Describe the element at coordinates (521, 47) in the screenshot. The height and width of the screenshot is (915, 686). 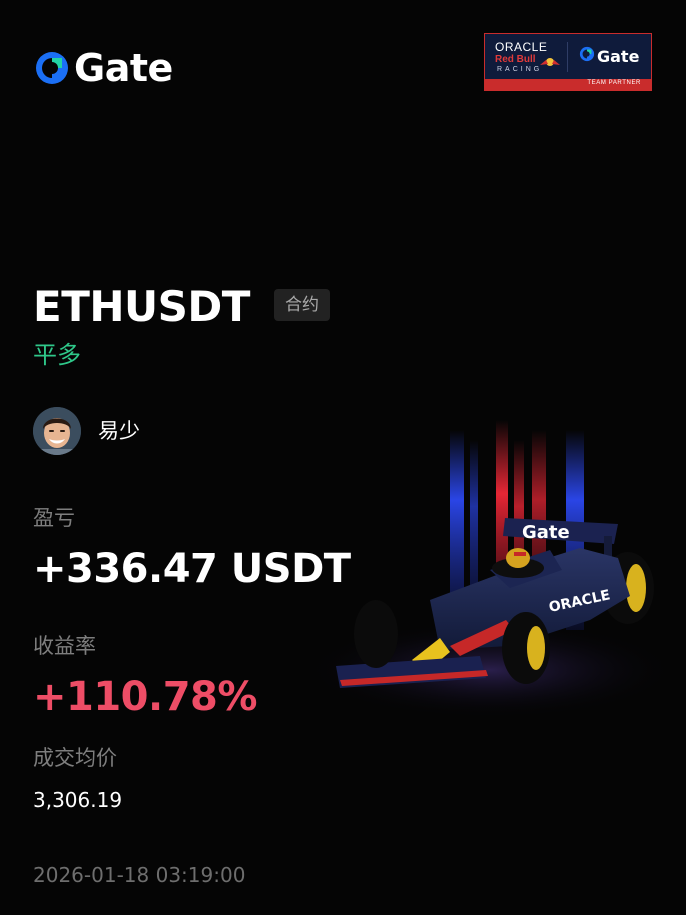
I see `partner-line1: ORACLE` at that location.